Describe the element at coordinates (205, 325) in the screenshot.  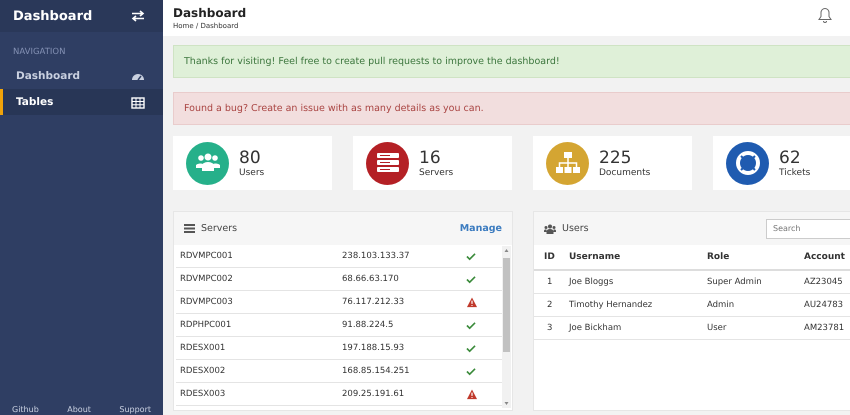
I see `table-cell-text: RDPHPC001` at that location.